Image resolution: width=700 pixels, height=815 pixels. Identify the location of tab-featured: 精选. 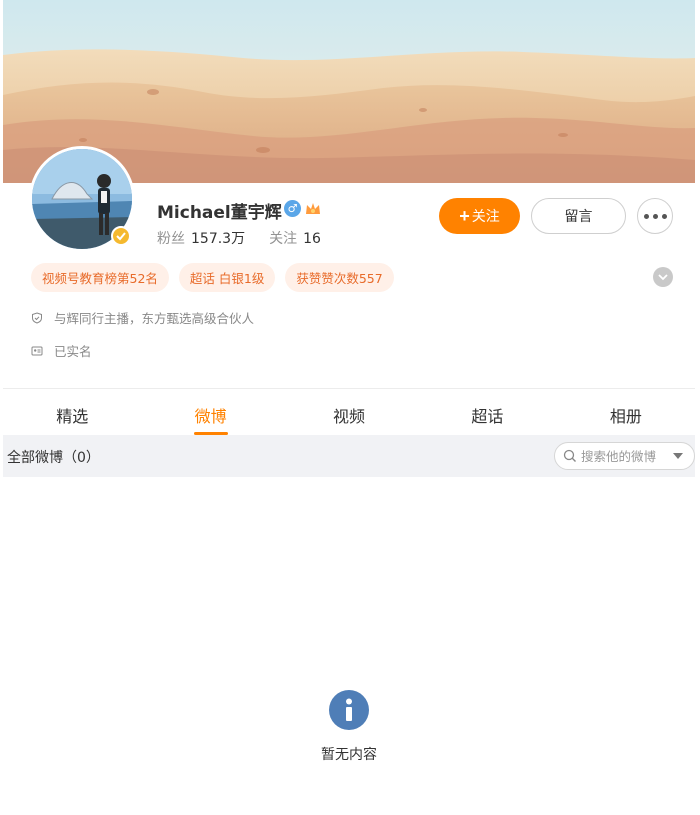
(72, 412).